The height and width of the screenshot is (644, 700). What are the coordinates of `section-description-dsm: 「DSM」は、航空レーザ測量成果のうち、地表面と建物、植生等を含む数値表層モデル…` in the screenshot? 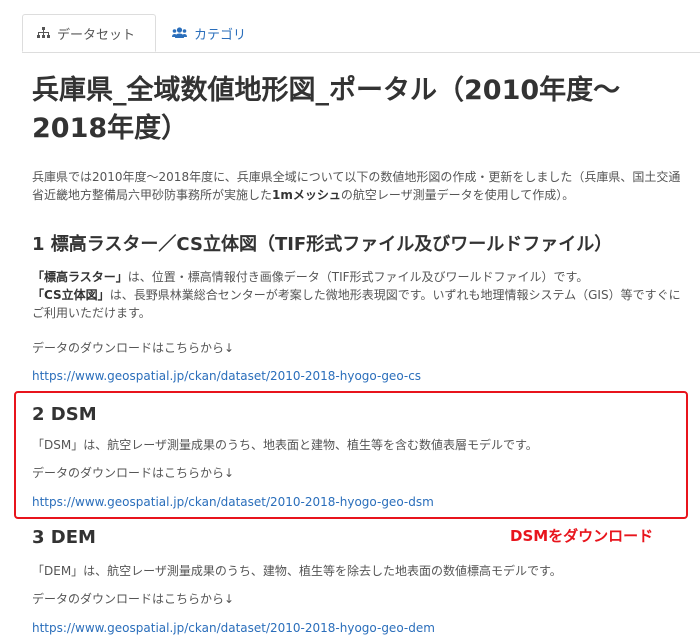 It's located at (285, 445).